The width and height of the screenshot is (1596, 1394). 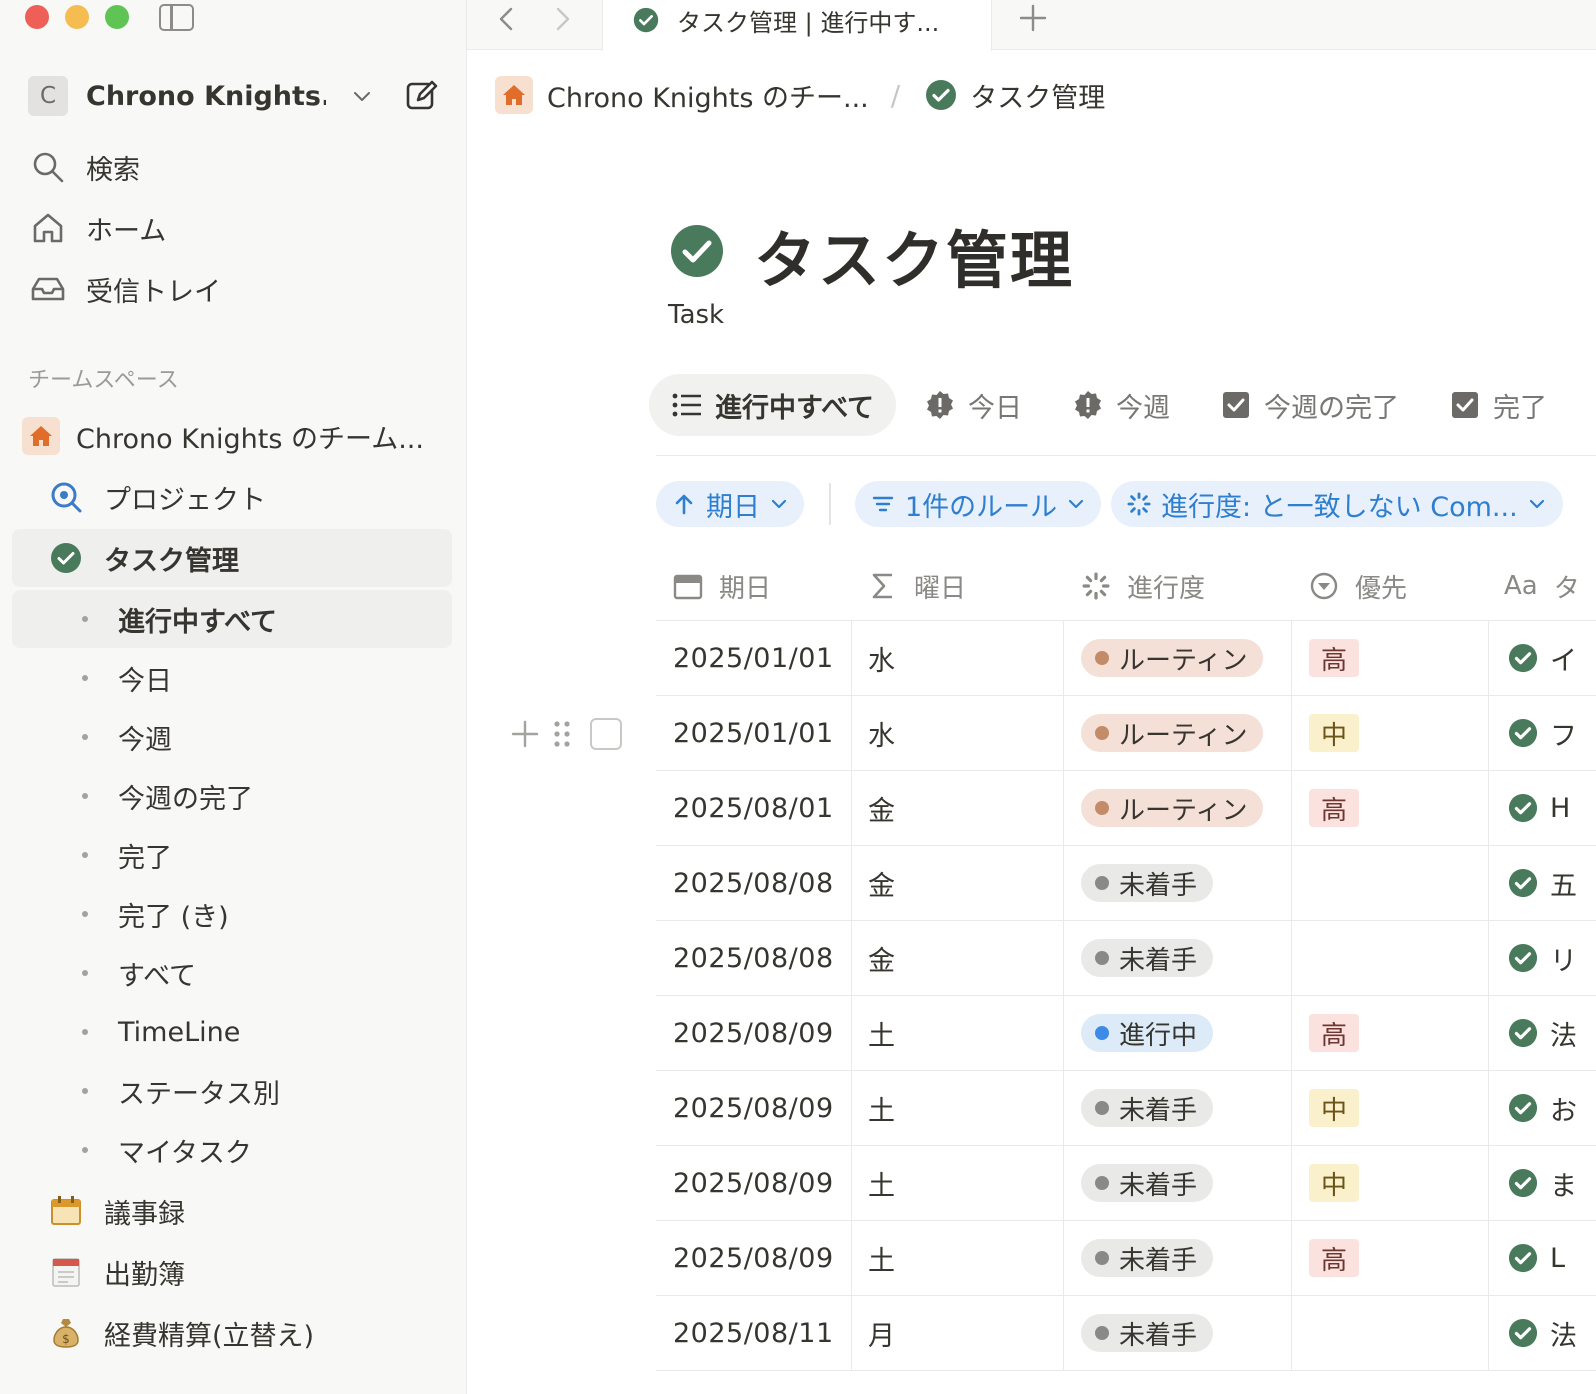 I want to click on table-row: 2025/08/08 金 未着手 五, so click(x=1126, y=883).